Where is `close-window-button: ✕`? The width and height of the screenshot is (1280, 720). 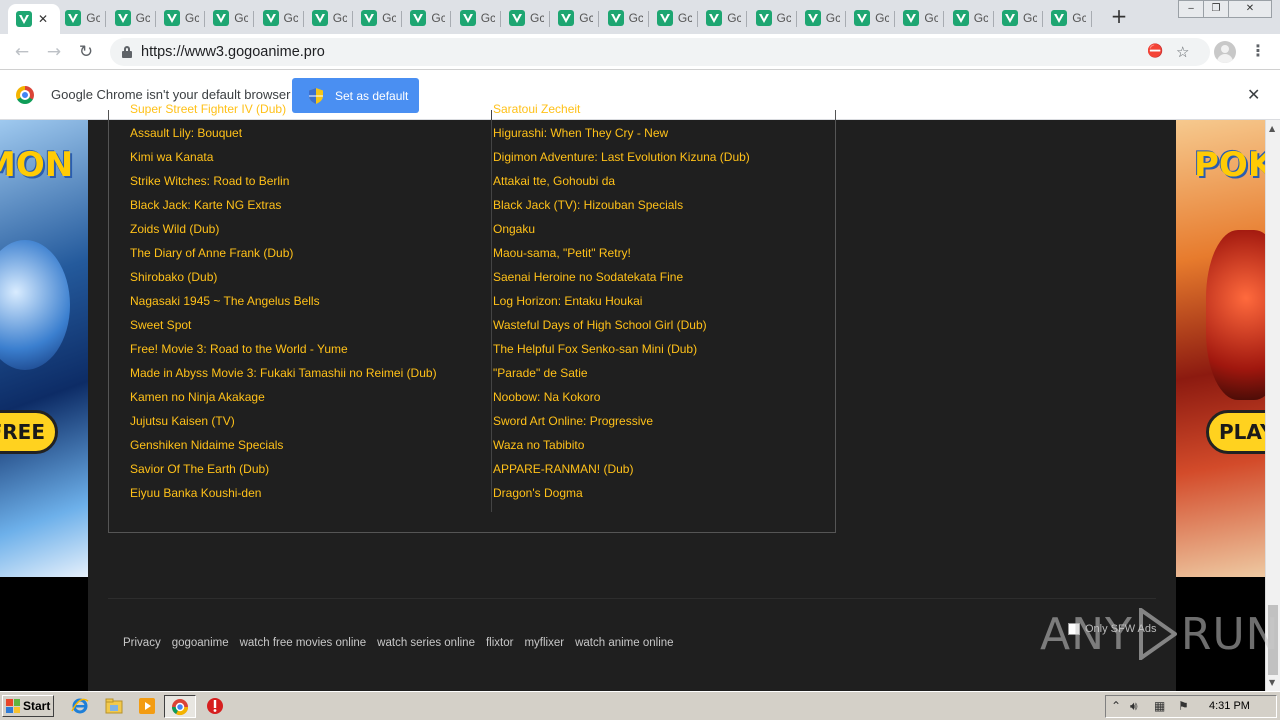
close-window-button: ✕ is located at coordinates (1250, 9).